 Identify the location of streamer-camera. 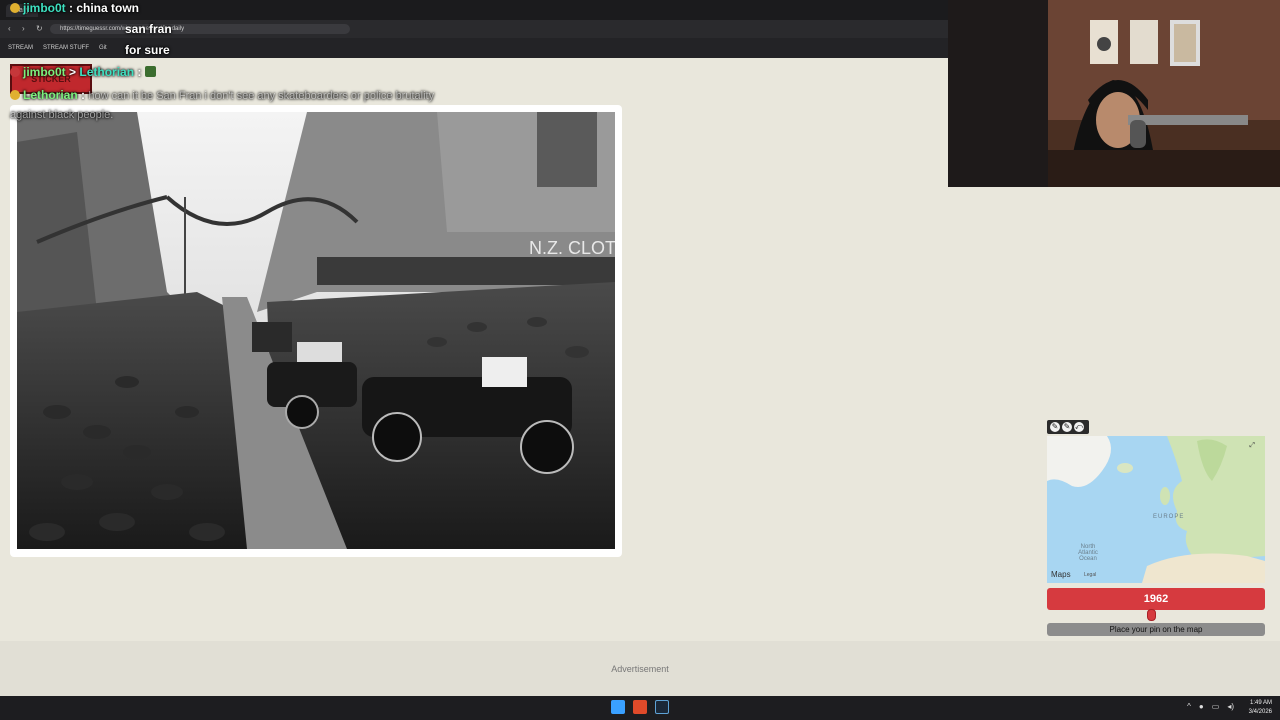
(1114, 93).